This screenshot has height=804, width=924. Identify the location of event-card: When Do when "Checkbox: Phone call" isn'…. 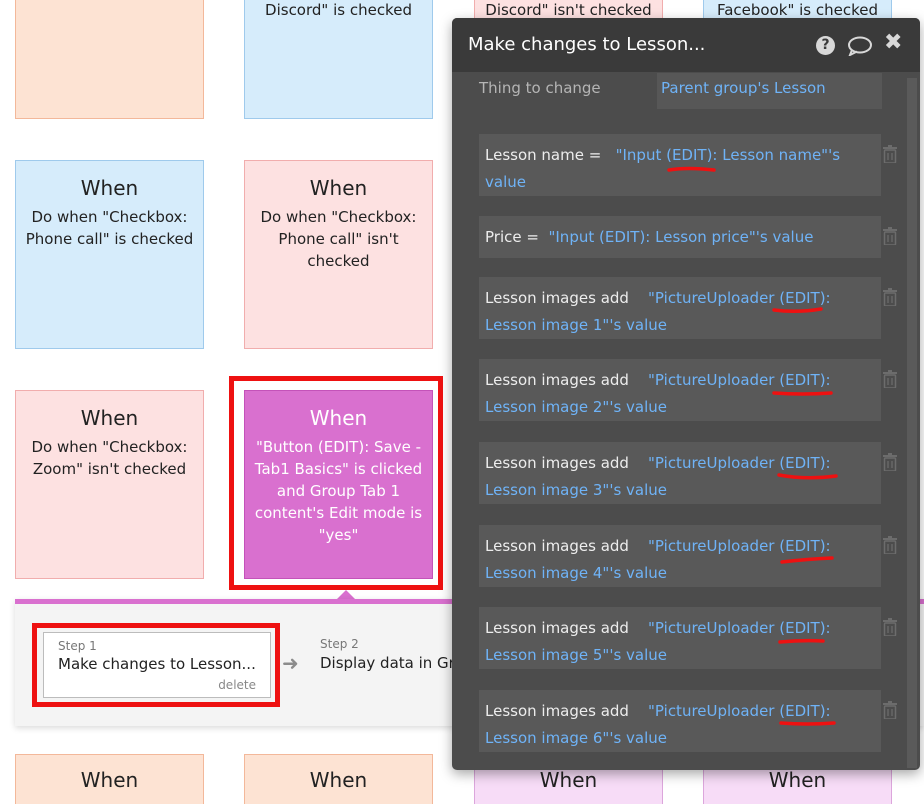
(338, 254).